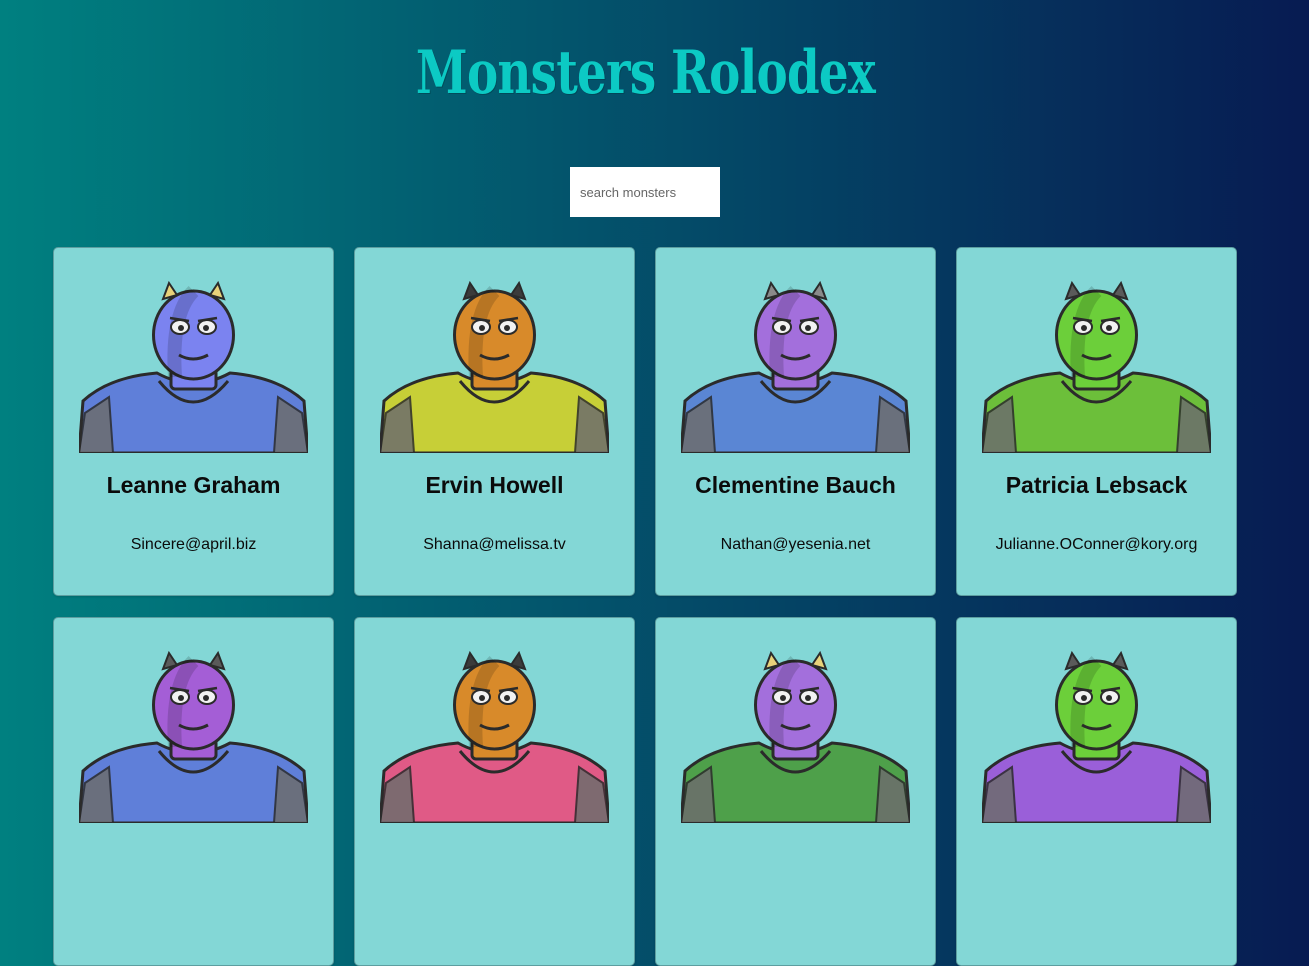  I want to click on horned-purple-monster-icon, so click(795, 736).